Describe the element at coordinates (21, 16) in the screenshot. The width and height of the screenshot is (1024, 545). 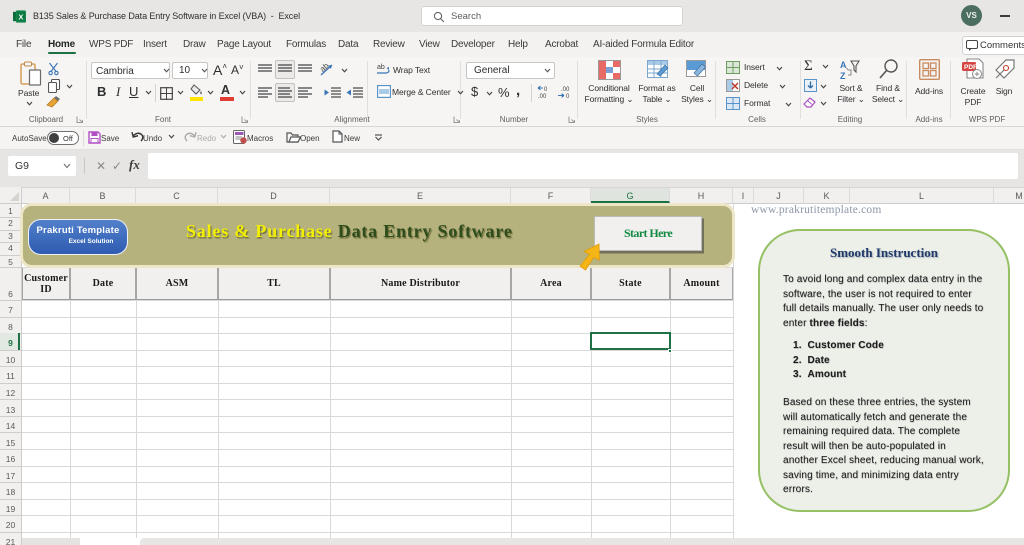
I see `svg-text: X` at that location.